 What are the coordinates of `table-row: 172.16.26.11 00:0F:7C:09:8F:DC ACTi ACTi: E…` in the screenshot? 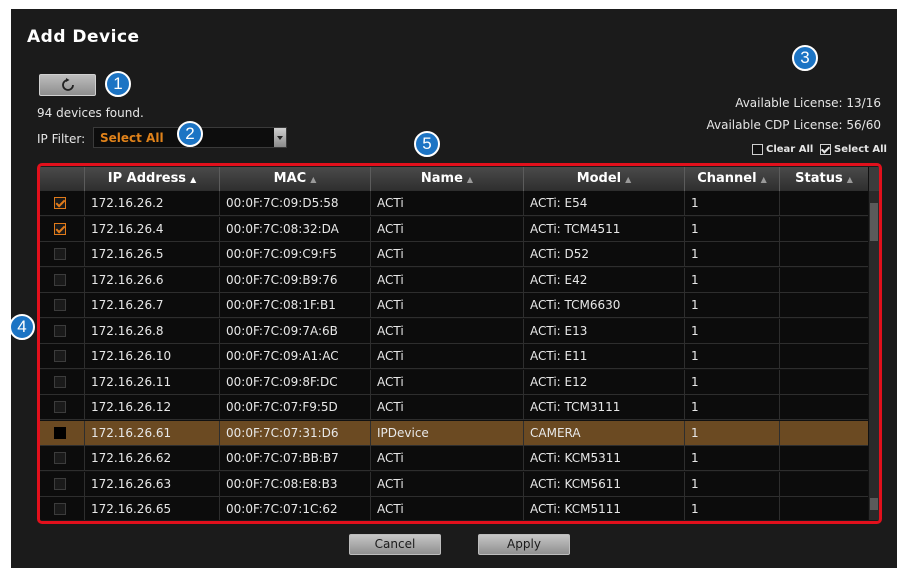 It's located at (454, 382).